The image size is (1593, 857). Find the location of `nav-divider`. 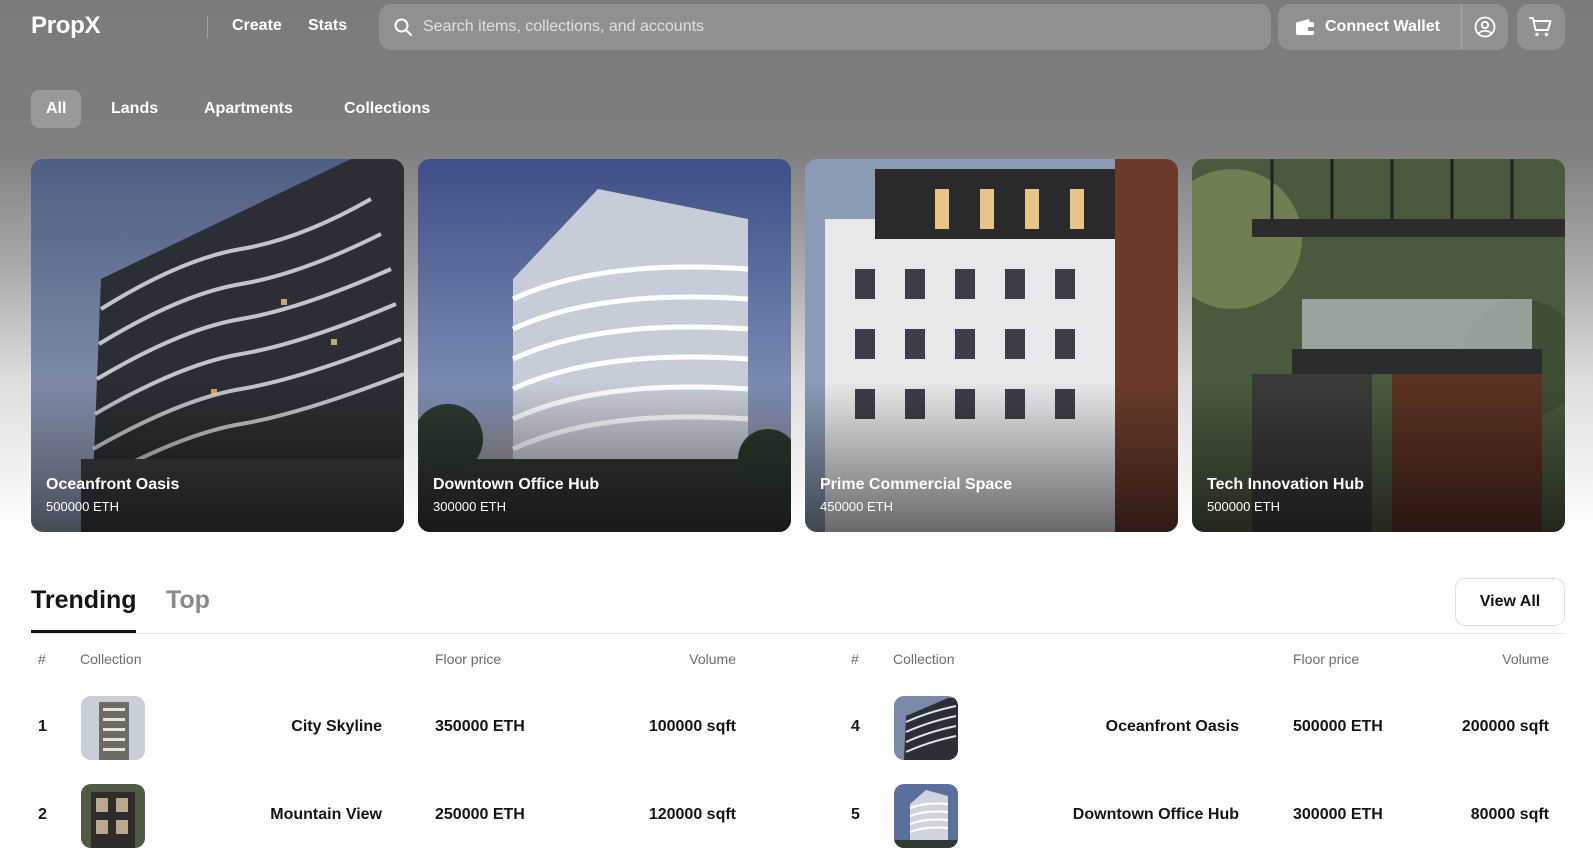

nav-divider is located at coordinates (207, 27).